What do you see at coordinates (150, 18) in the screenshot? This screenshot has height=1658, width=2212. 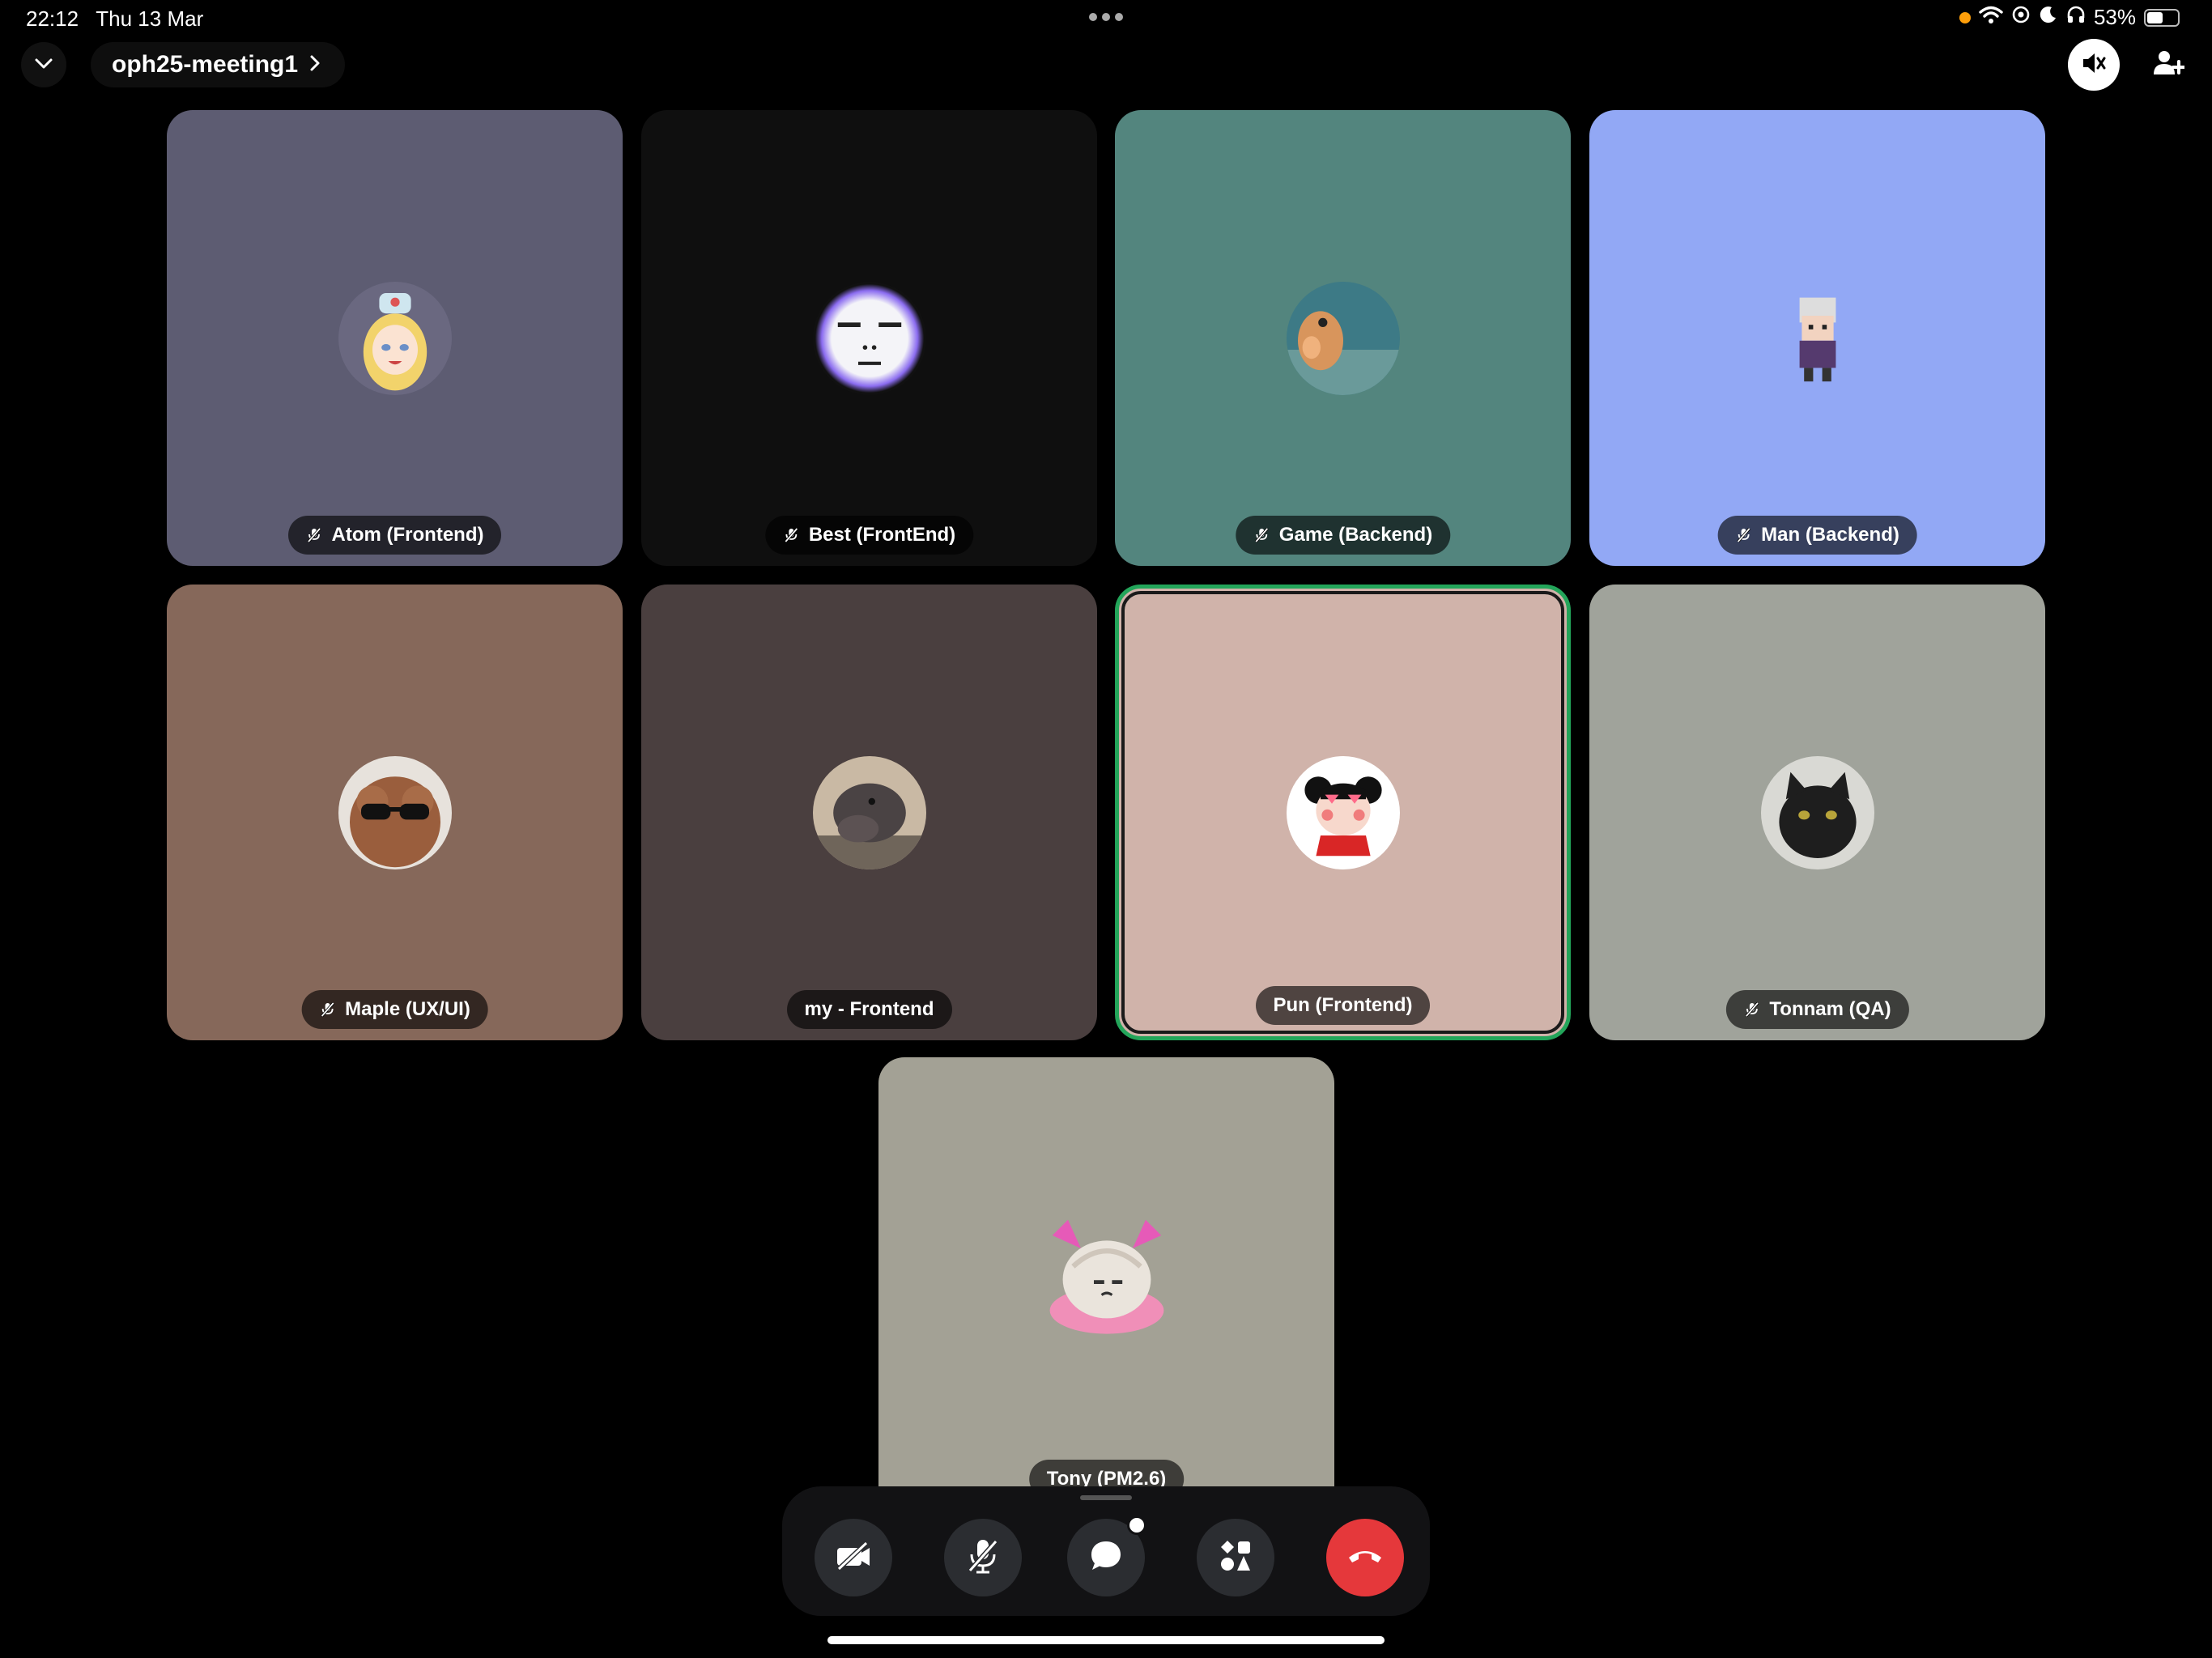 I see `status-date-text: Thu 13 Mar` at bounding box center [150, 18].